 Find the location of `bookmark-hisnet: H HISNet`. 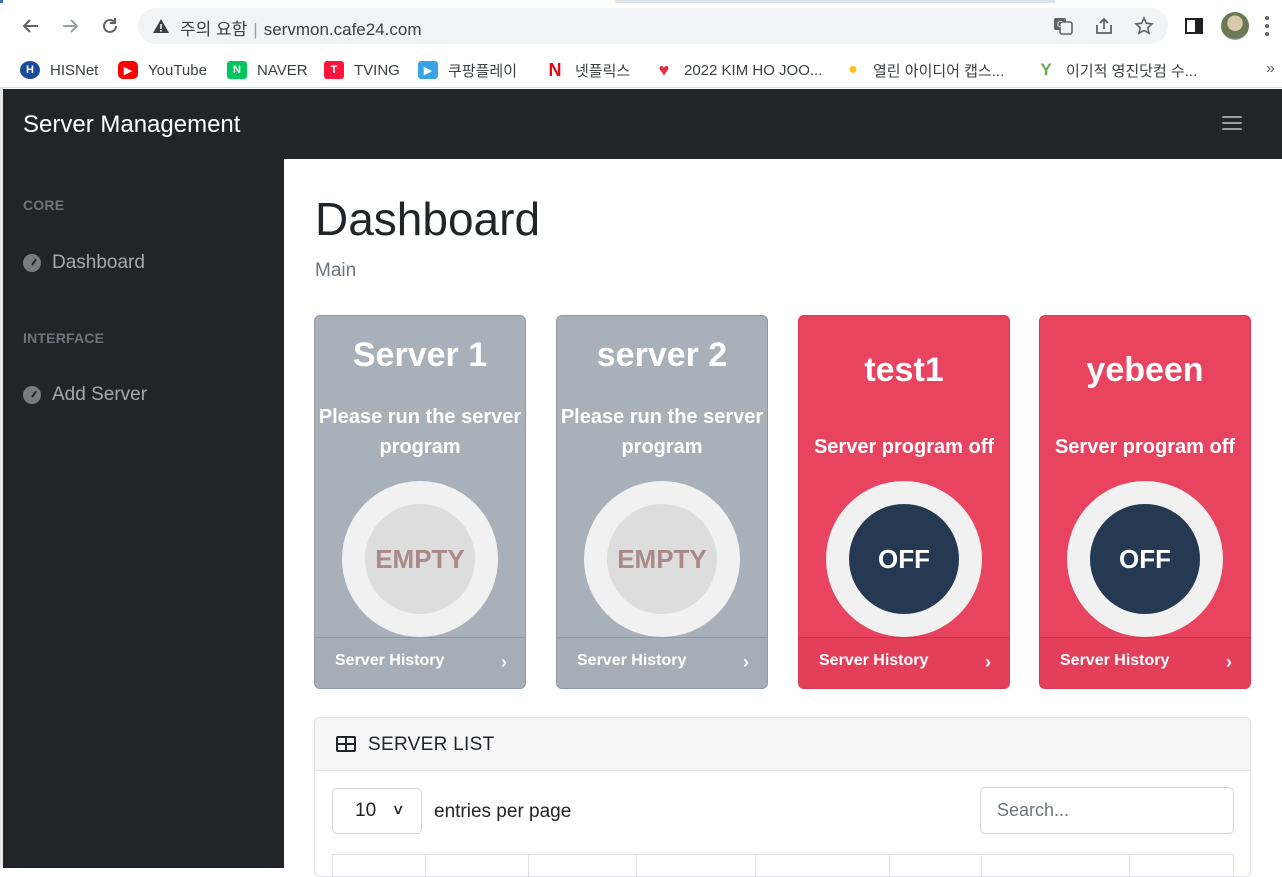

bookmark-hisnet: H HISNet is located at coordinates (59, 70).